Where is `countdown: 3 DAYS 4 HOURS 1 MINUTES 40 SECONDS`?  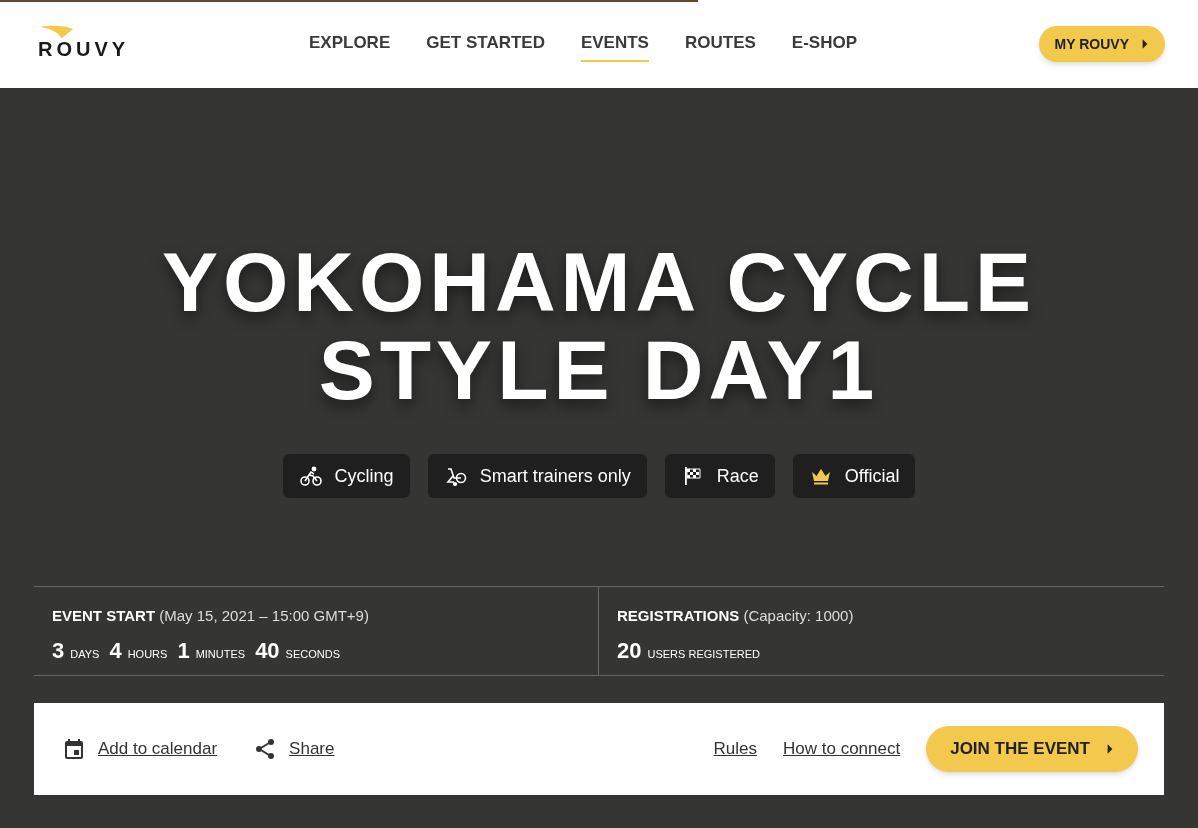
countdown: 3 DAYS 4 HOURS 1 MINUTES 40 SECONDS is located at coordinates (196, 650).